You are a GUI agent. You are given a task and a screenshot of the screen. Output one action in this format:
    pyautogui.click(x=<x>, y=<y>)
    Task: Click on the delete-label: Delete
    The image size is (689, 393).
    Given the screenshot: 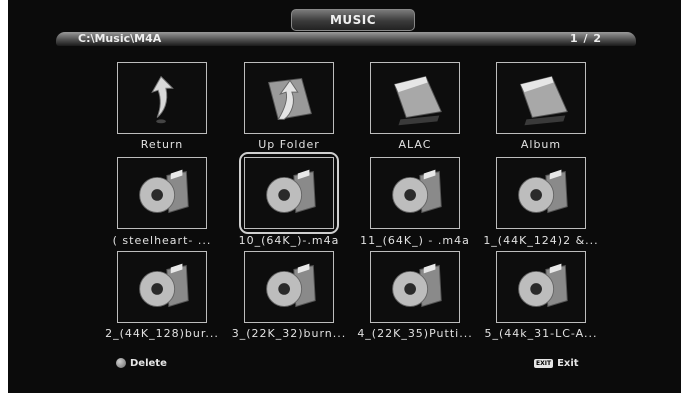 What is the action you would take?
    pyautogui.click(x=148, y=363)
    